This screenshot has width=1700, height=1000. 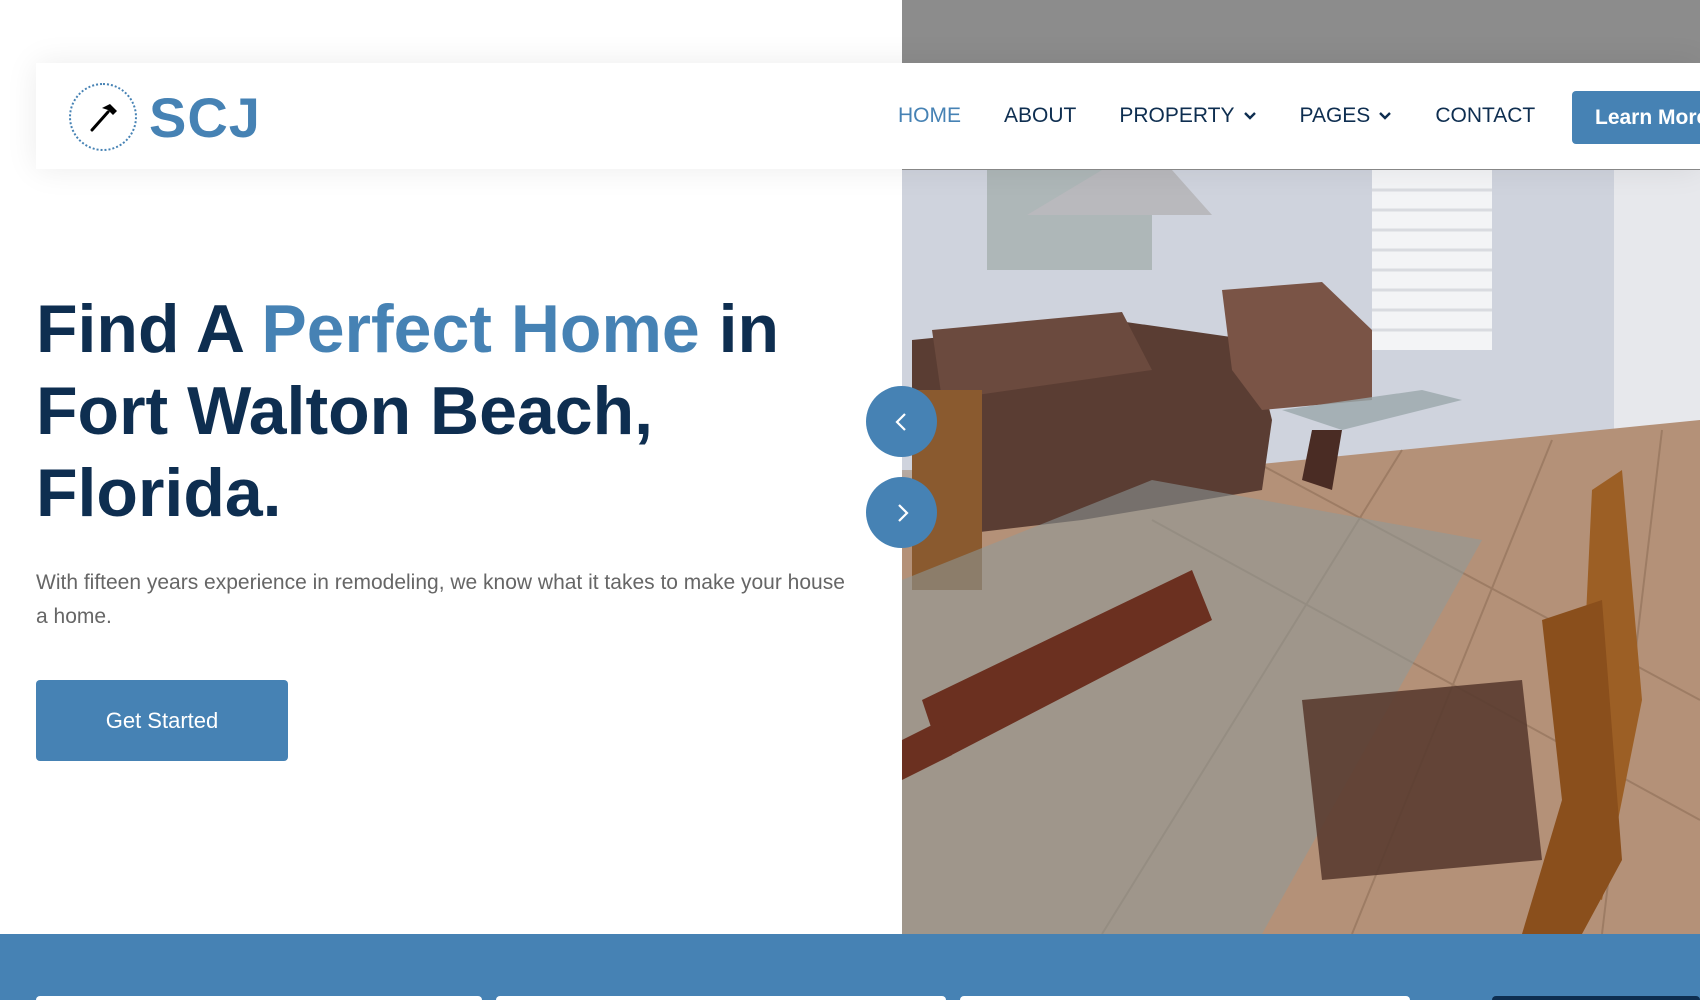 I want to click on nav-menu: HOME ABOUT PROPERTY PAGES CONTACT, so click(x=1238, y=116).